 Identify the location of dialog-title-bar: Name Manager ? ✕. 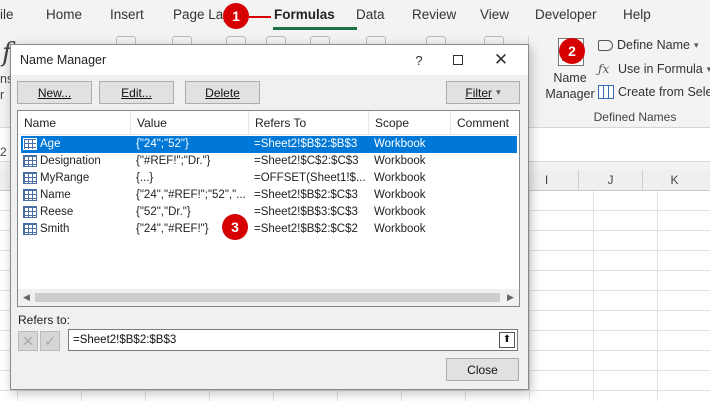
(269, 60).